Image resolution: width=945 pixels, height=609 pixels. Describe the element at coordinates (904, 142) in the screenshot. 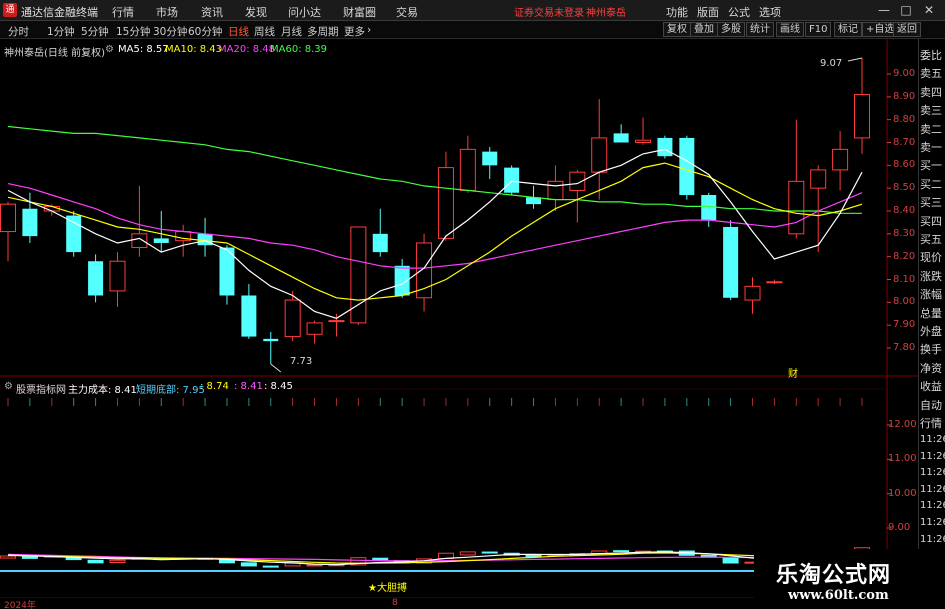

I see `price-axis-tick: 8.70` at that location.